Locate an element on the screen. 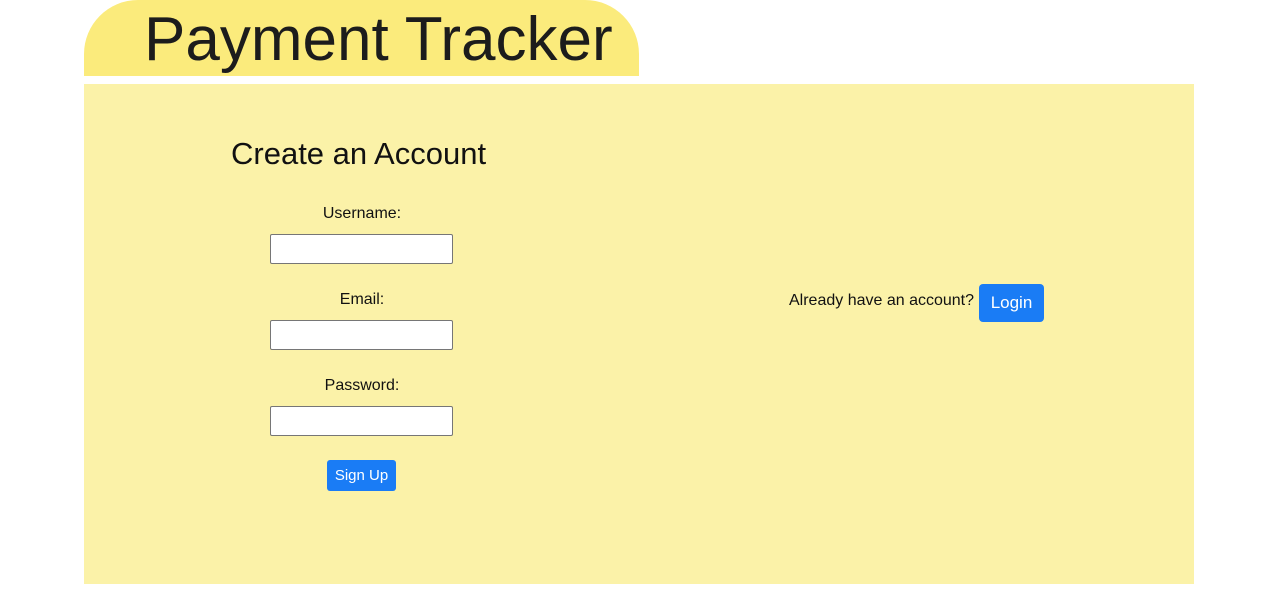 This screenshot has width=1279, height=612. app-title: Payment Tracker is located at coordinates (378, 39).